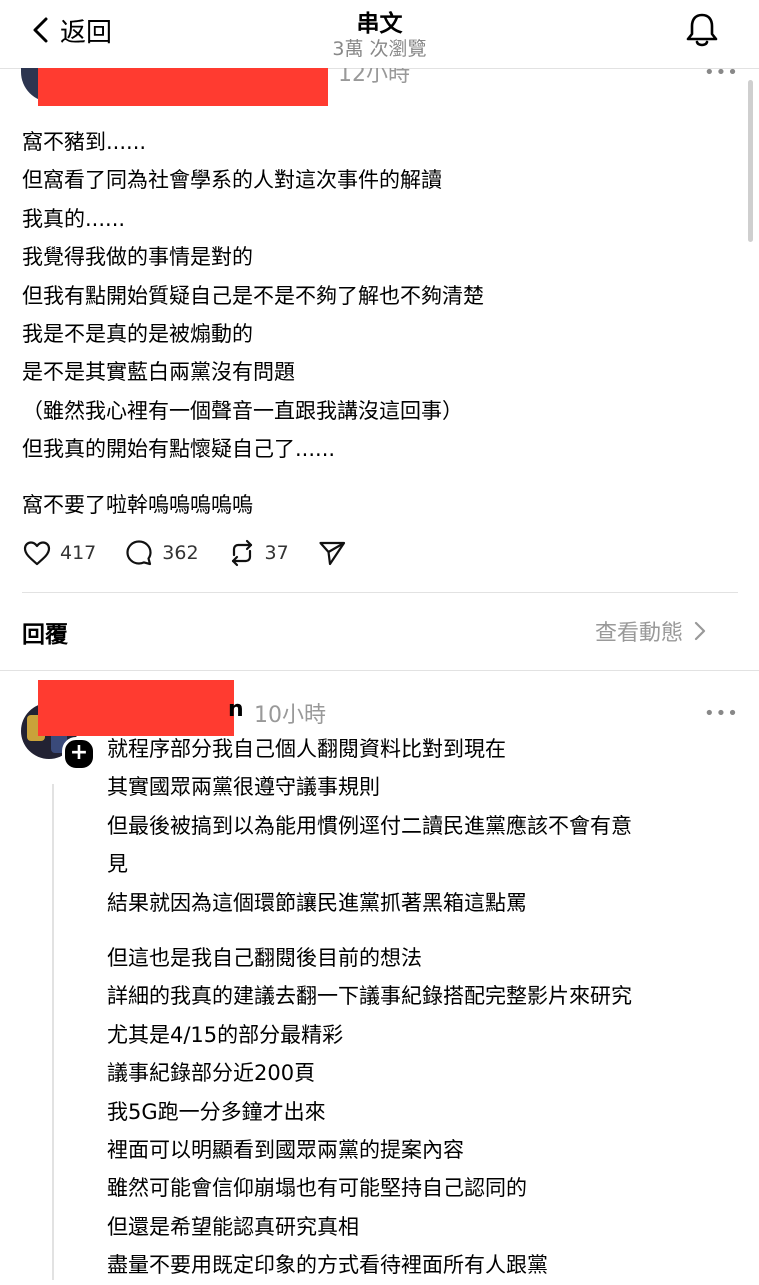 This screenshot has height=1285, width=759. I want to click on view-count: 3萬 次瀏覽, so click(379, 49).